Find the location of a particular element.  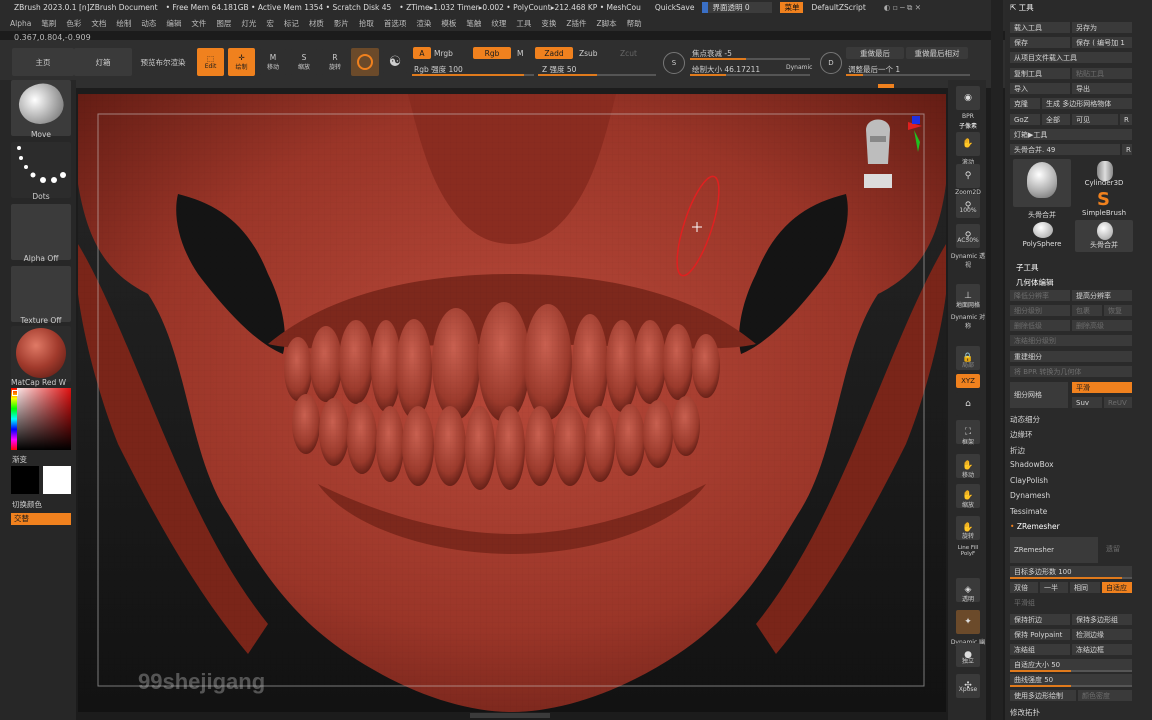

replay-last-rel-button: 重做最后相对 is located at coordinates (937, 53).